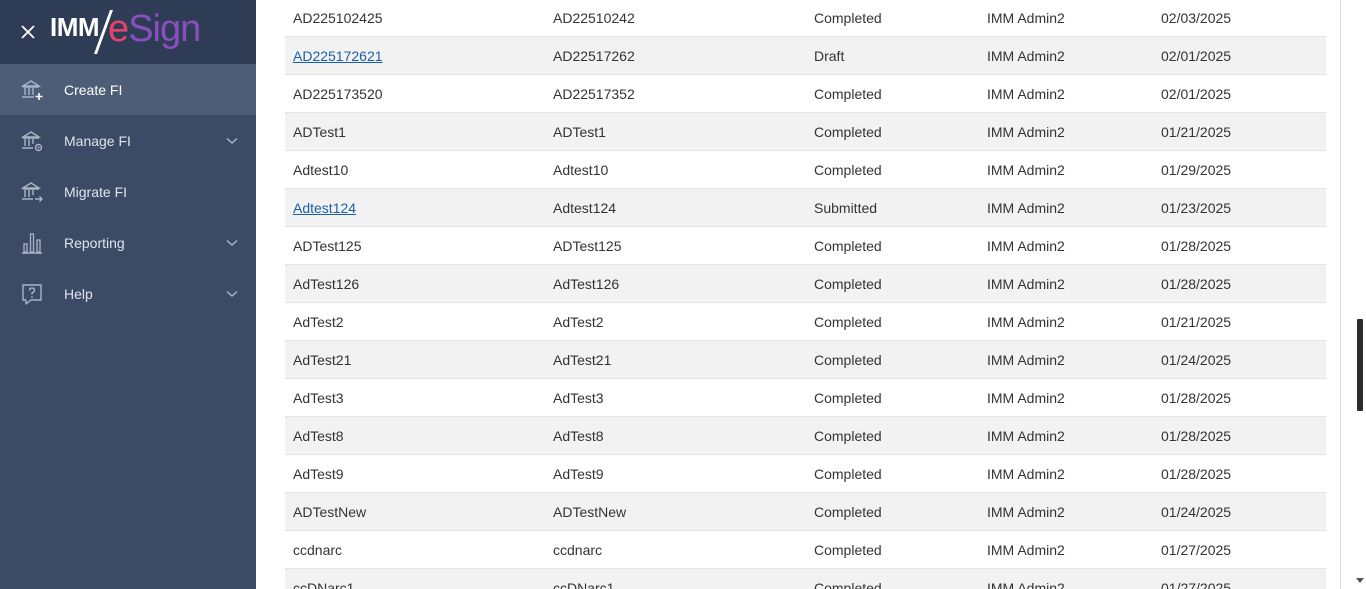  What do you see at coordinates (97, 140) in the screenshot?
I see `sidebar-item-label: Manage FI` at bounding box center [97, 140].